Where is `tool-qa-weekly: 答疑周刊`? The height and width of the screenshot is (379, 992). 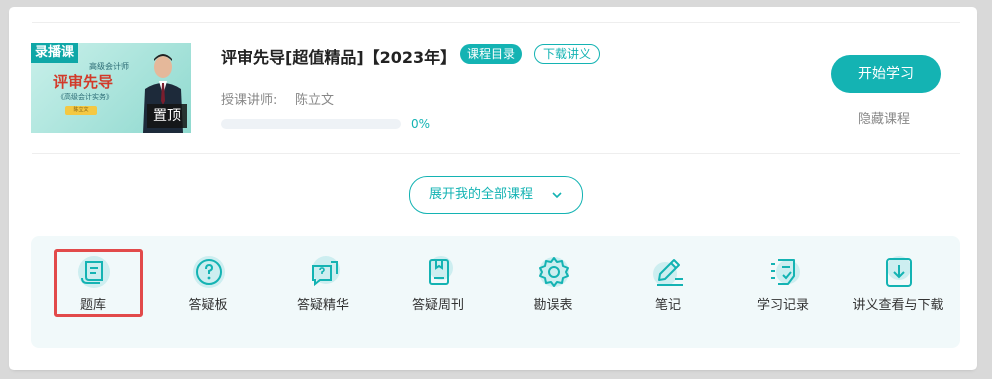
tool-qa-weekly: 答疑周刊 is located at coordinates (438, 292).